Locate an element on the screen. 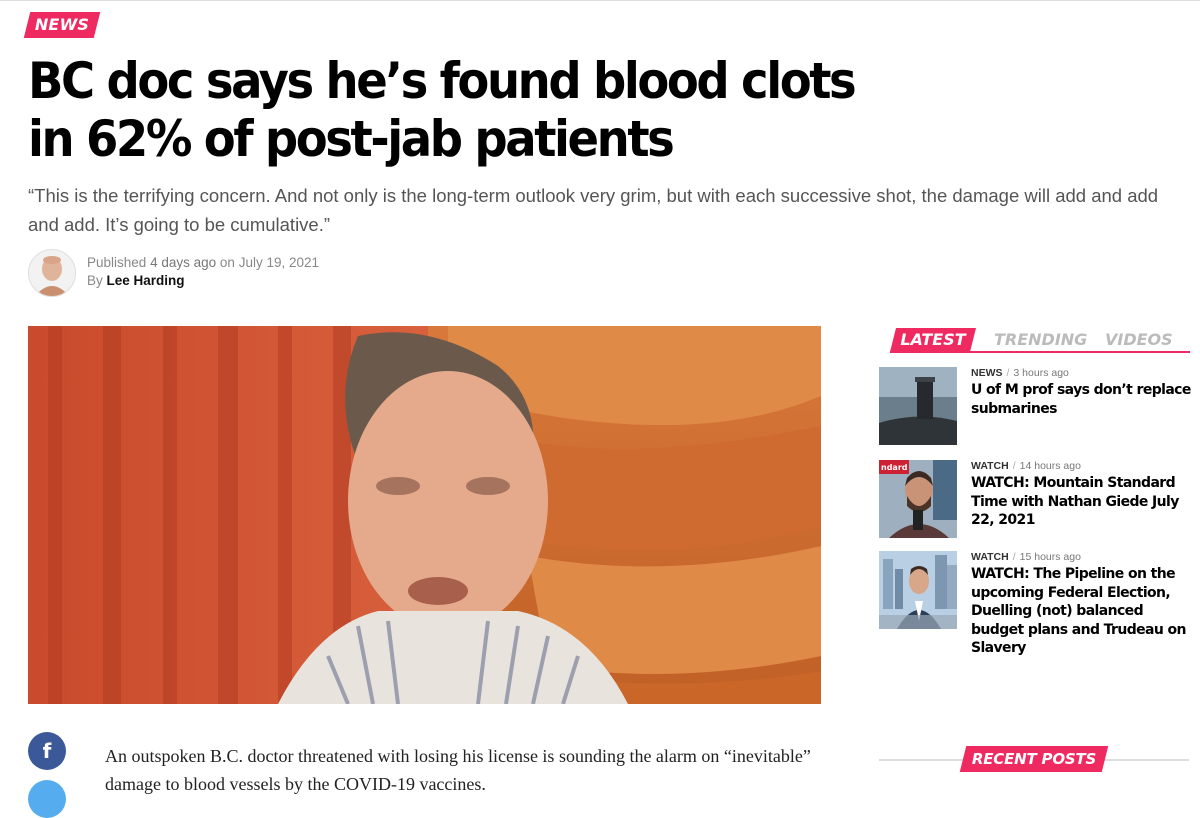 This screenshot has width=1200, height=818. twitter-share-button is located at coordinates (47, 799).